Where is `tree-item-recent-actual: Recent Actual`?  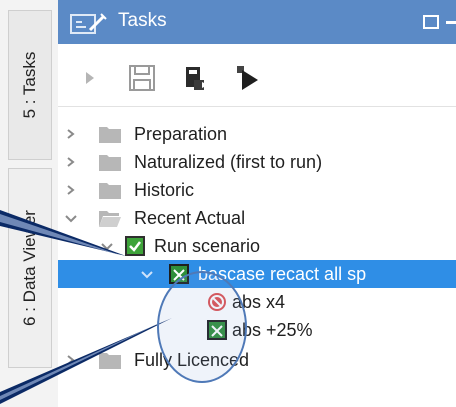
tree-item-recent-actual: Recent Actual is located at coordinates (257, 218).